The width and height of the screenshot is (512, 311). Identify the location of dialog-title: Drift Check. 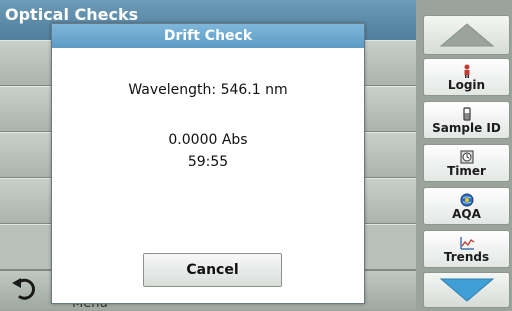
(208, 36).